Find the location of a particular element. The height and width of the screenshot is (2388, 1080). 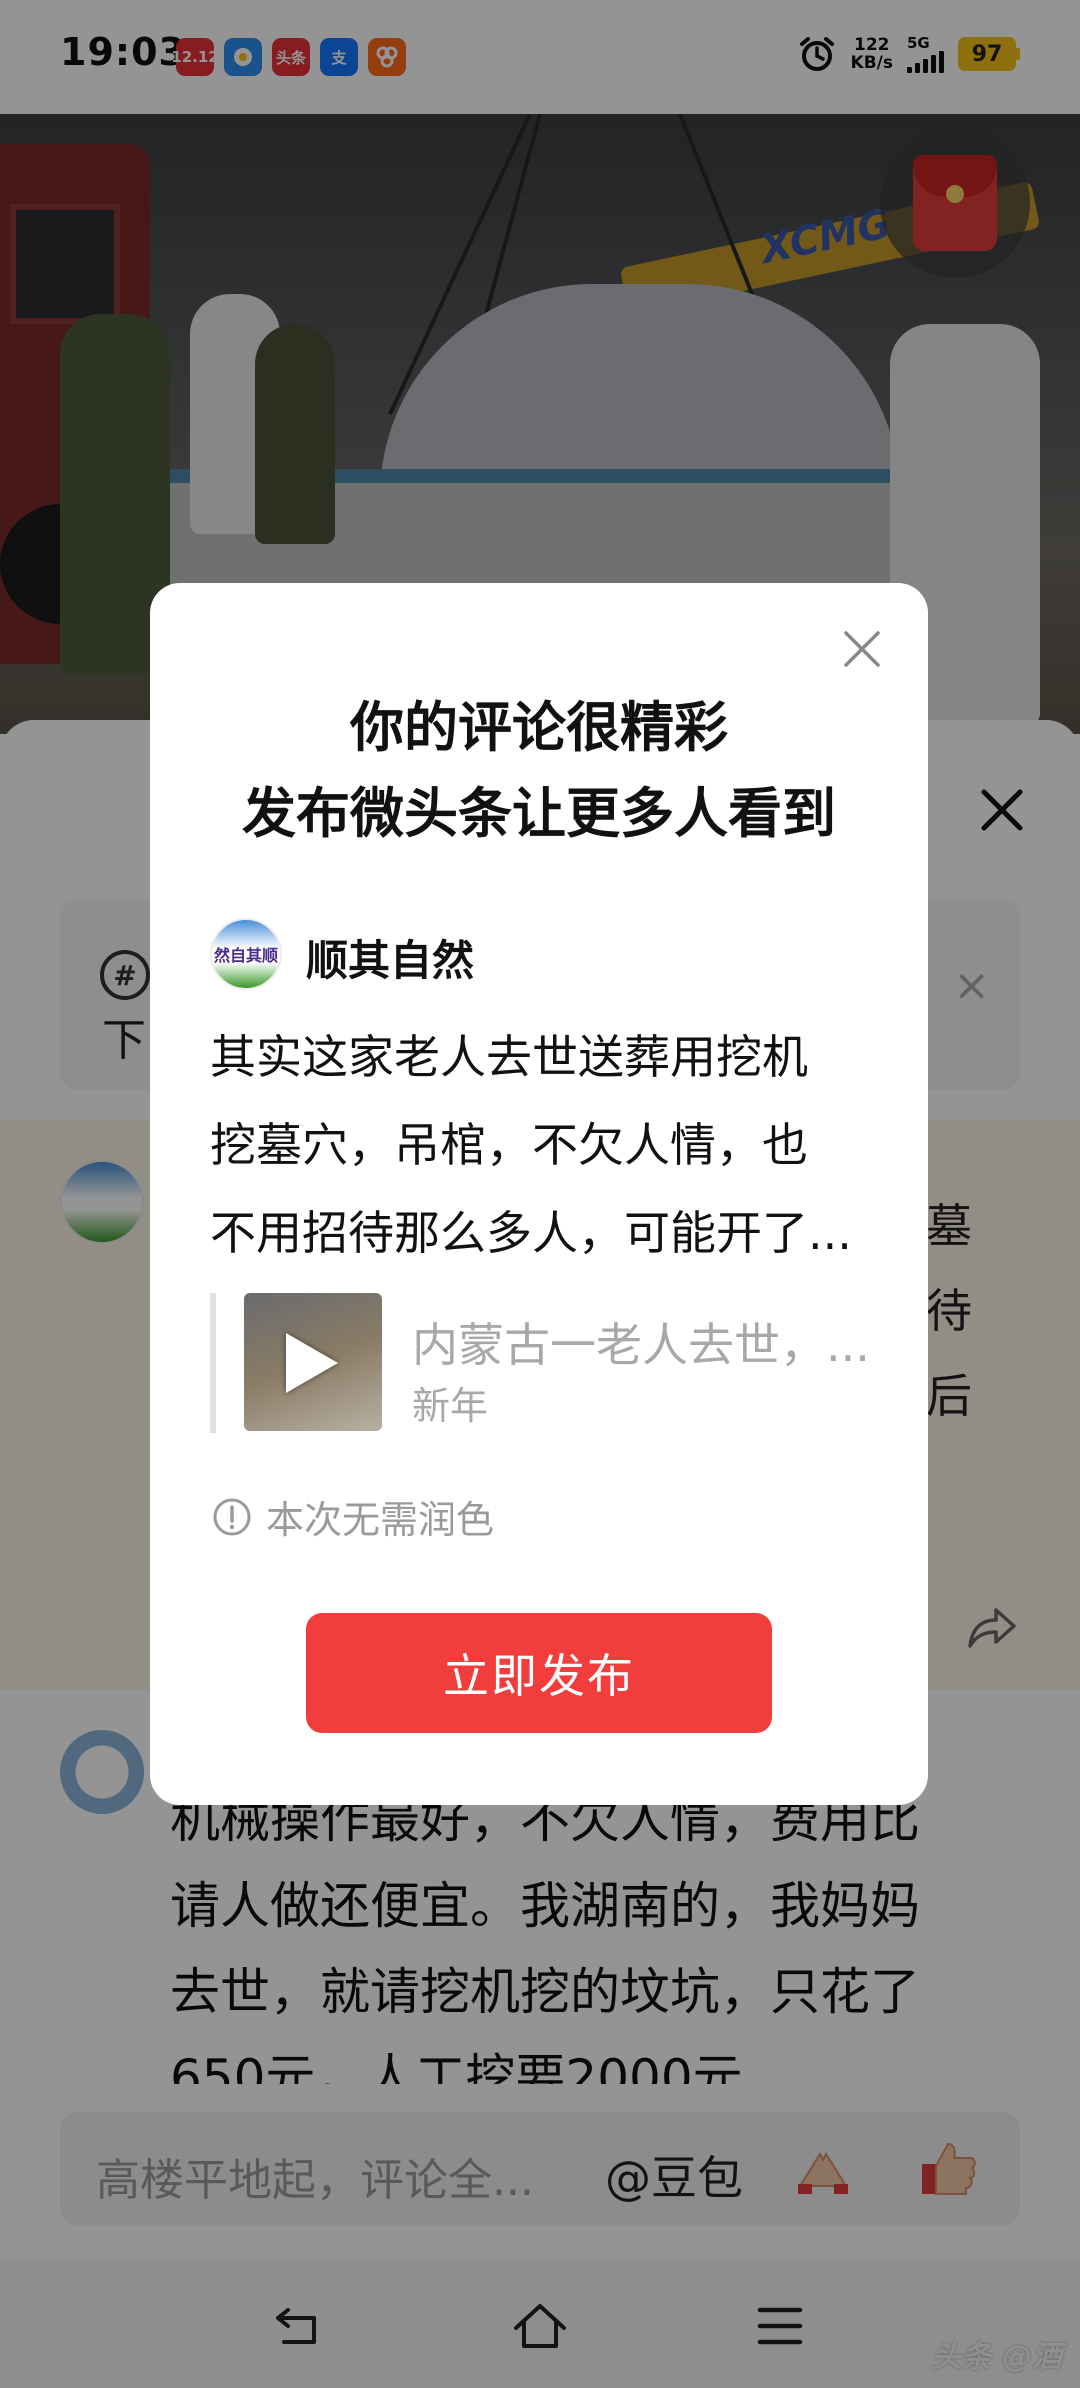

polish-hint: 本次无需润色 is located at coordinates (353, 1516).